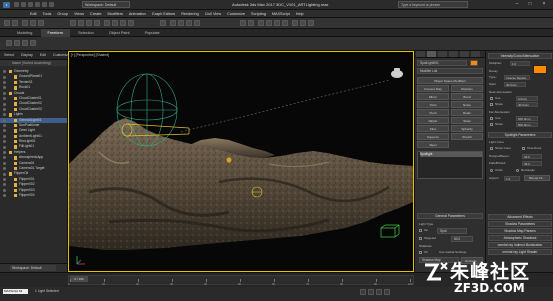  What do you see at coordinates (420, 238) in the screenshot?
I see `targeted-checkbox` at bounding box center [420, 238].